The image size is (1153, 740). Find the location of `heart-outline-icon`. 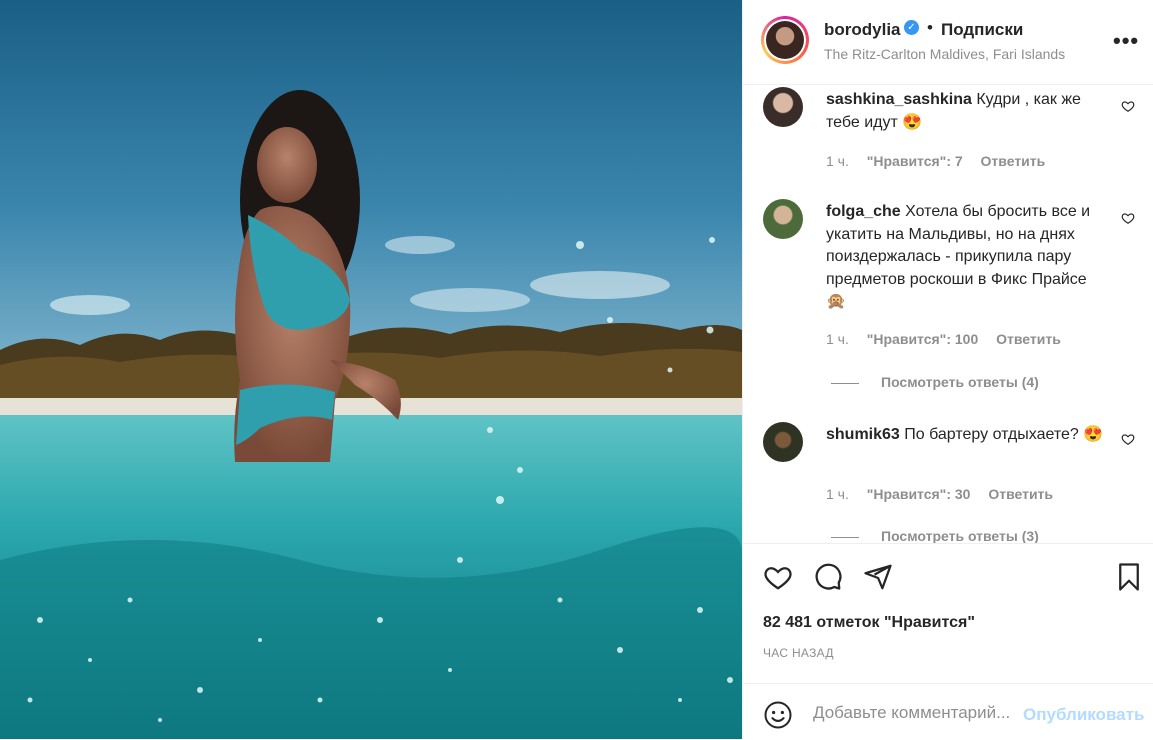

heart-outline-icon is located at coordinates (778, 577).